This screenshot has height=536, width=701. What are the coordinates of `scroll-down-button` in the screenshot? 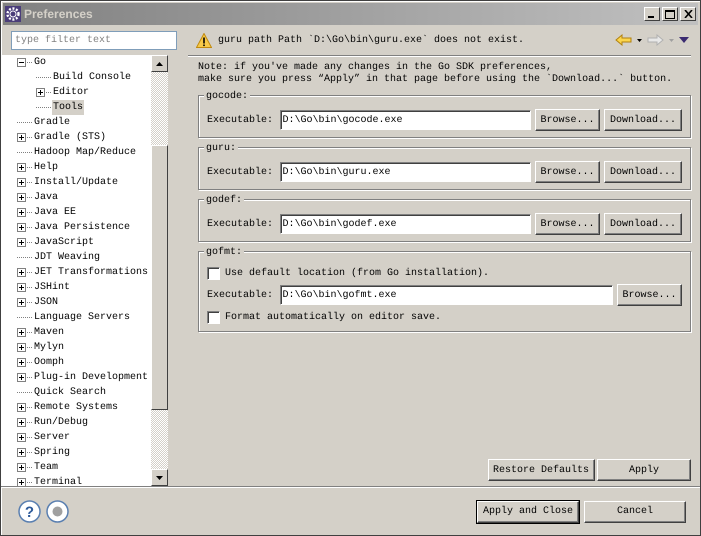 It's located at (159, 477).